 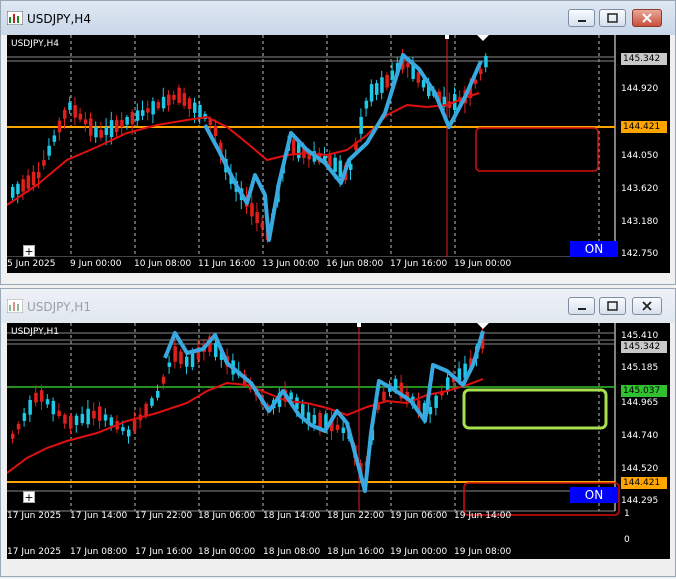 I want to click on time-axis-label: 9 Jun 00:00, so click(x=96, y=264).